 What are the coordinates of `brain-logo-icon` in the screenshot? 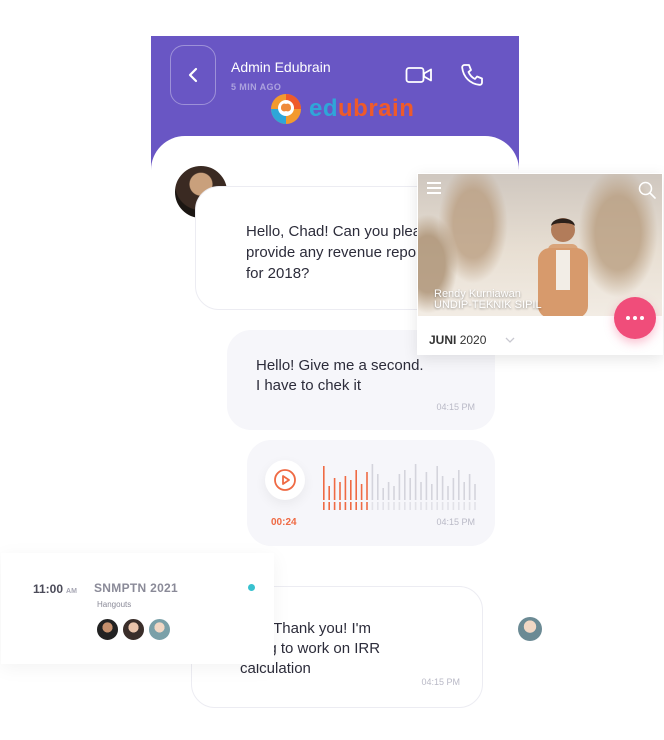 It's located at (286, 109).